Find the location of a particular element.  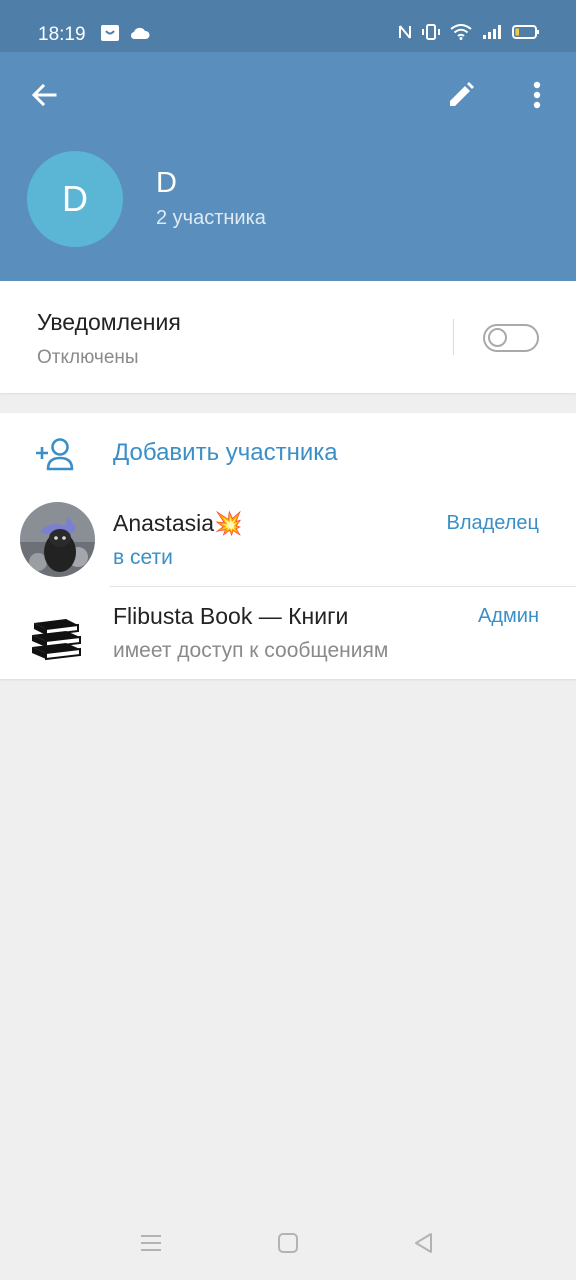

back-button is located at coordinates (44, 97).